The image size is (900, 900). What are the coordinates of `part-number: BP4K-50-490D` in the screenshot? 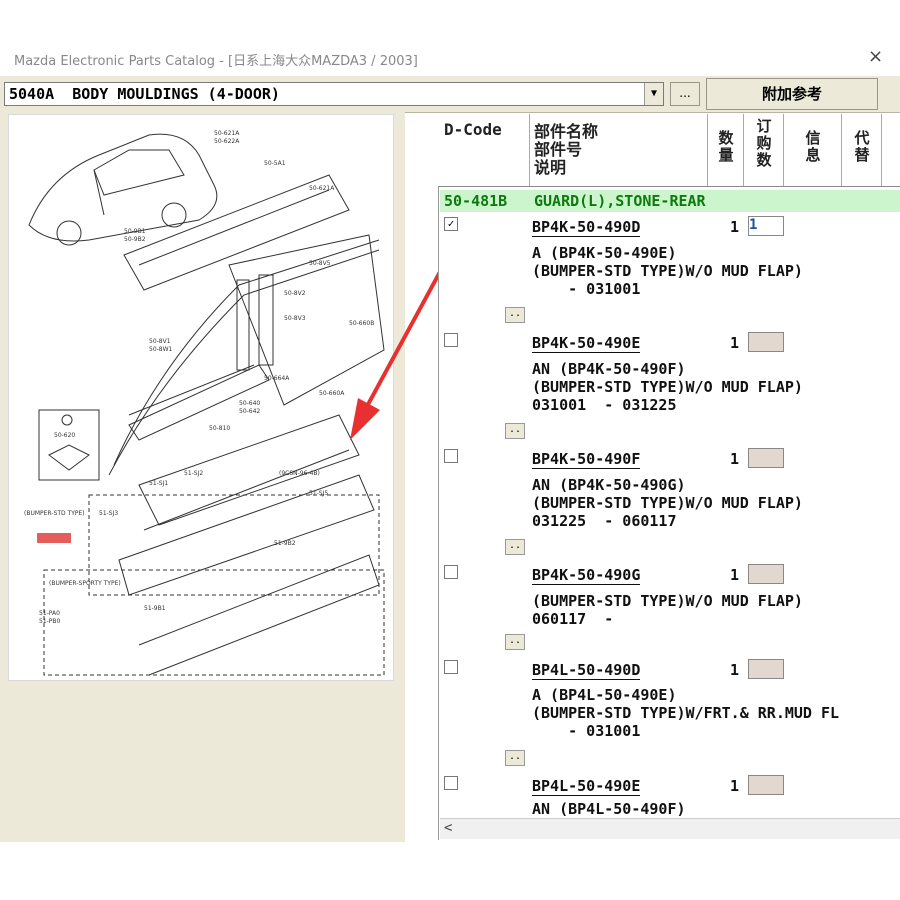 It's located at (586, 227).